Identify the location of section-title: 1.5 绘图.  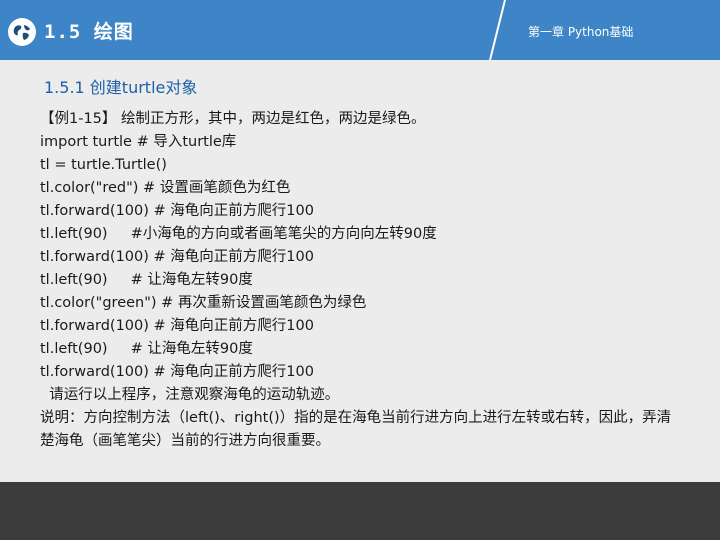
(89, 32).